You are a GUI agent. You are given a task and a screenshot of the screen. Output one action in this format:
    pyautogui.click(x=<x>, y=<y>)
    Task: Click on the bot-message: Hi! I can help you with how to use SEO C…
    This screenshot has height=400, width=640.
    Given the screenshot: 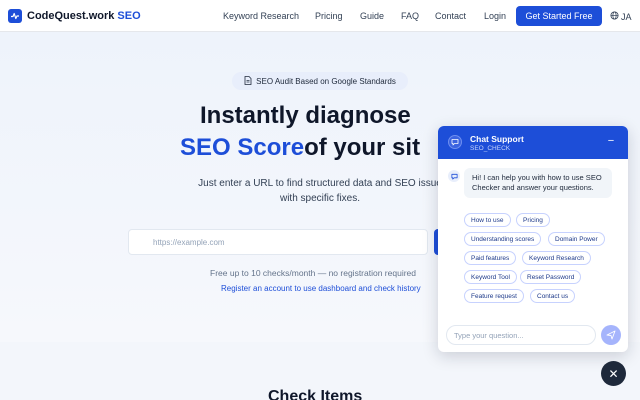 What is the action you would take?
    pyautogui.click(x=538, y=183)
    